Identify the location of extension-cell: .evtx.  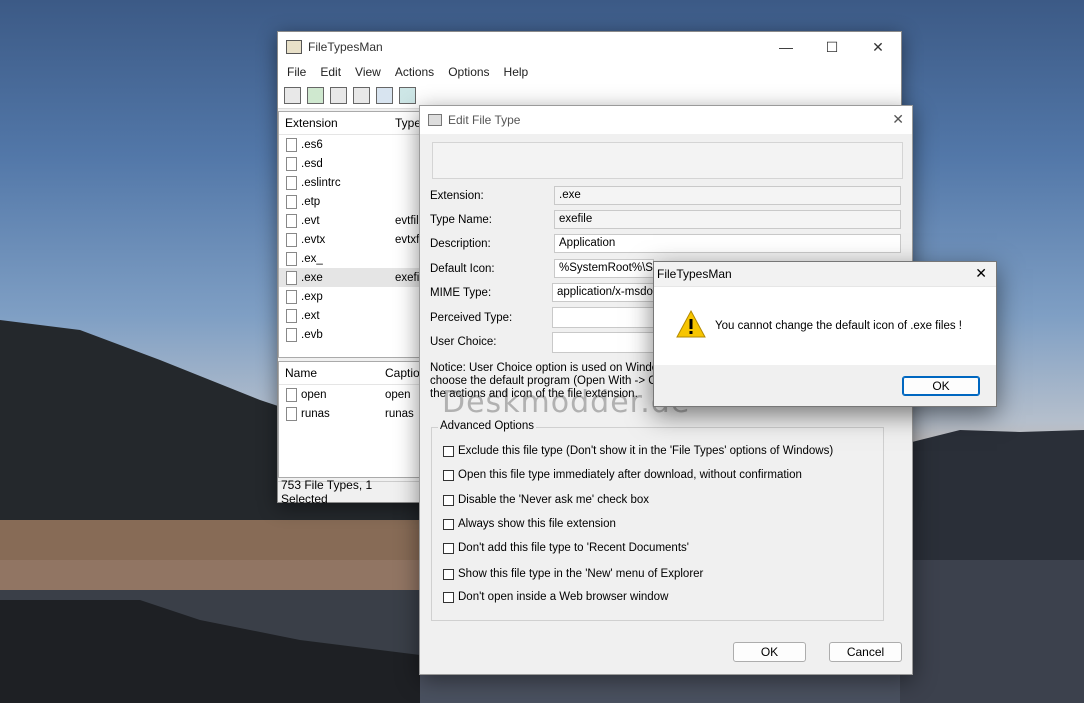
(313, 239).